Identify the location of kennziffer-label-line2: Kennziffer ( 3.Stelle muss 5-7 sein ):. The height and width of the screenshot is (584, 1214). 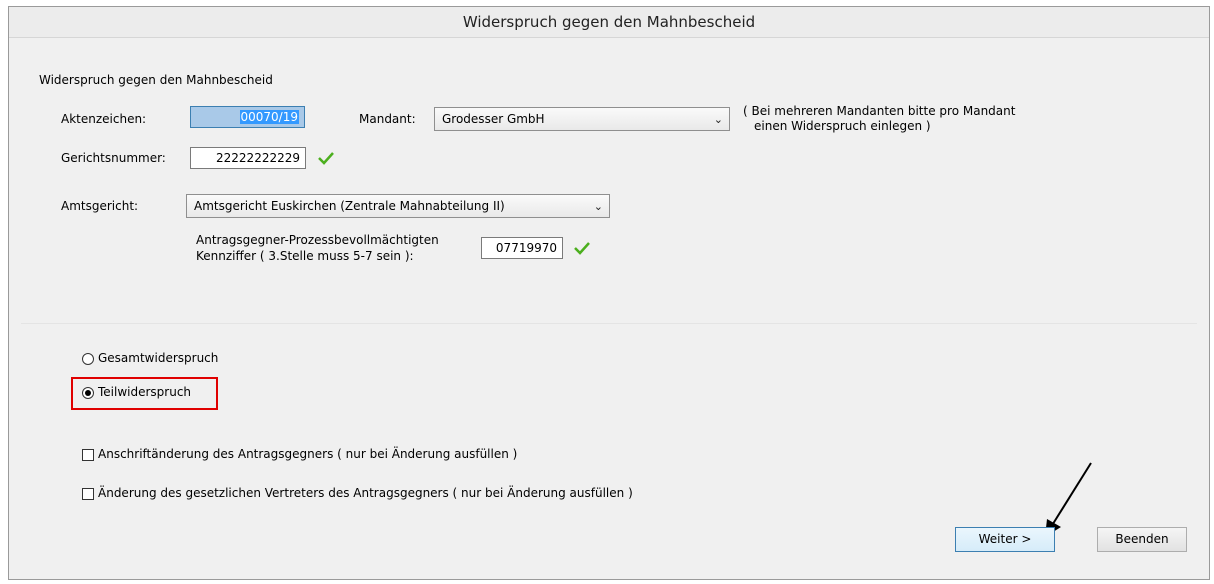
(305, 256).